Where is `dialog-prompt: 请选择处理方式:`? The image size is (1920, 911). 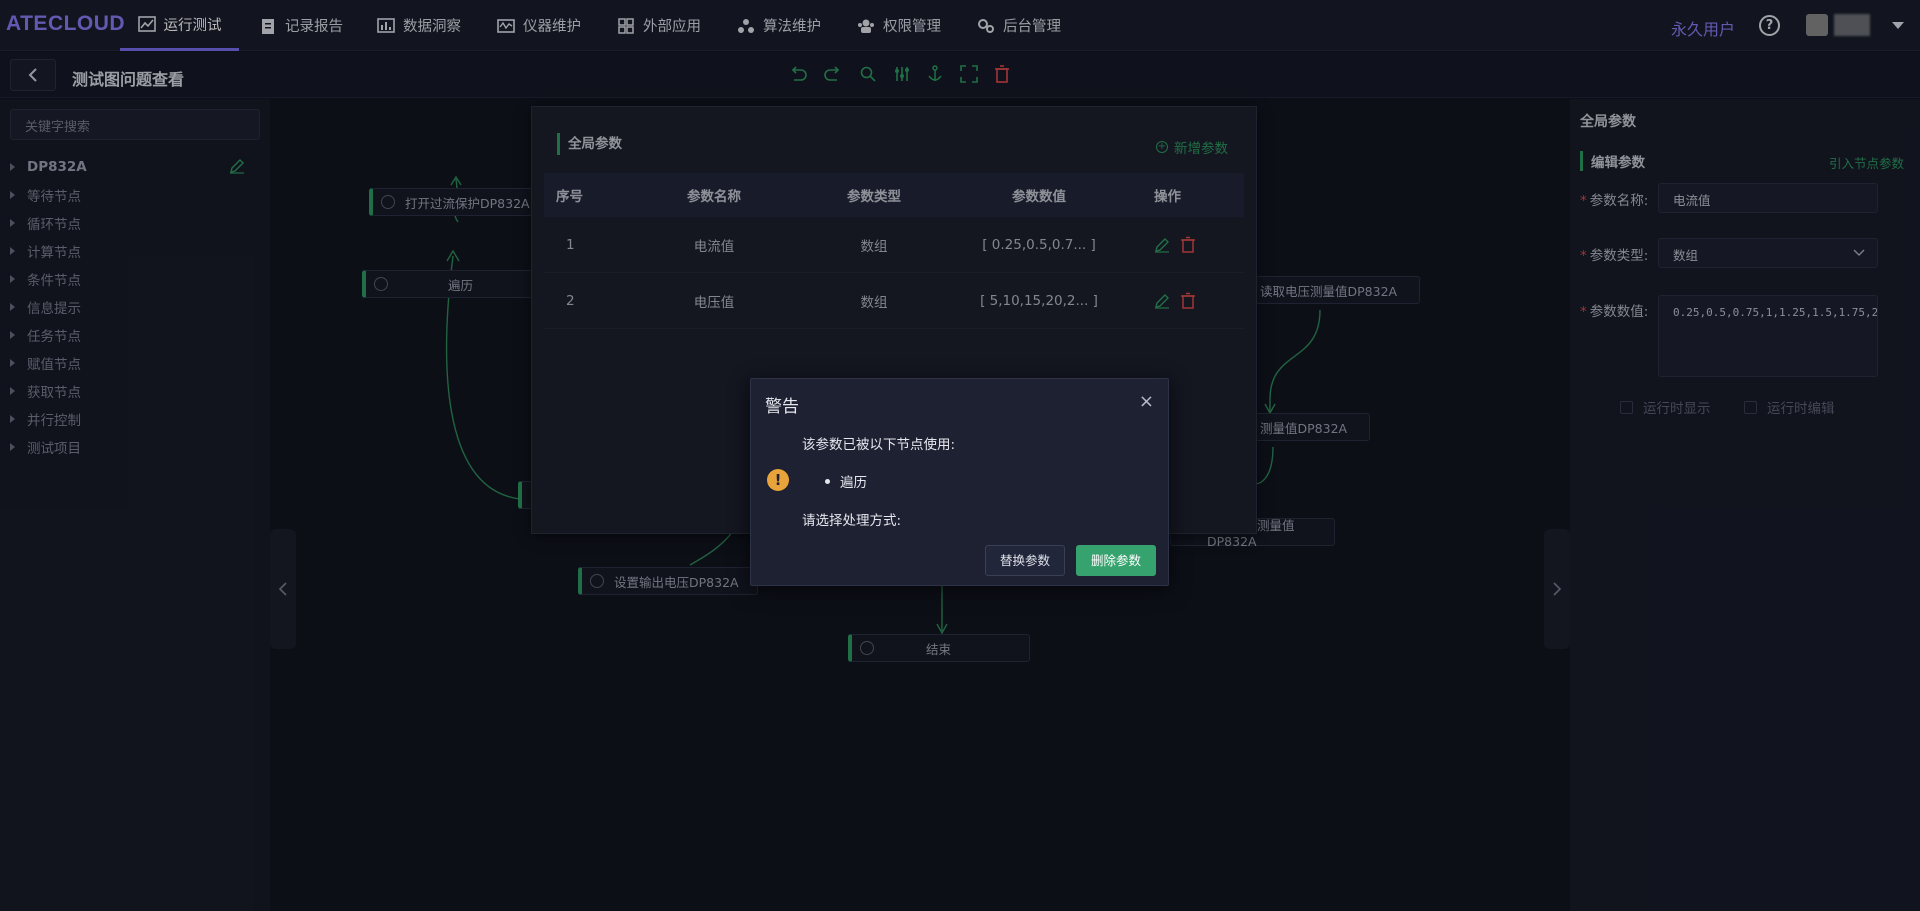
dialog-prompt: 请选择处理方式: is located at coordinates (852, 521).